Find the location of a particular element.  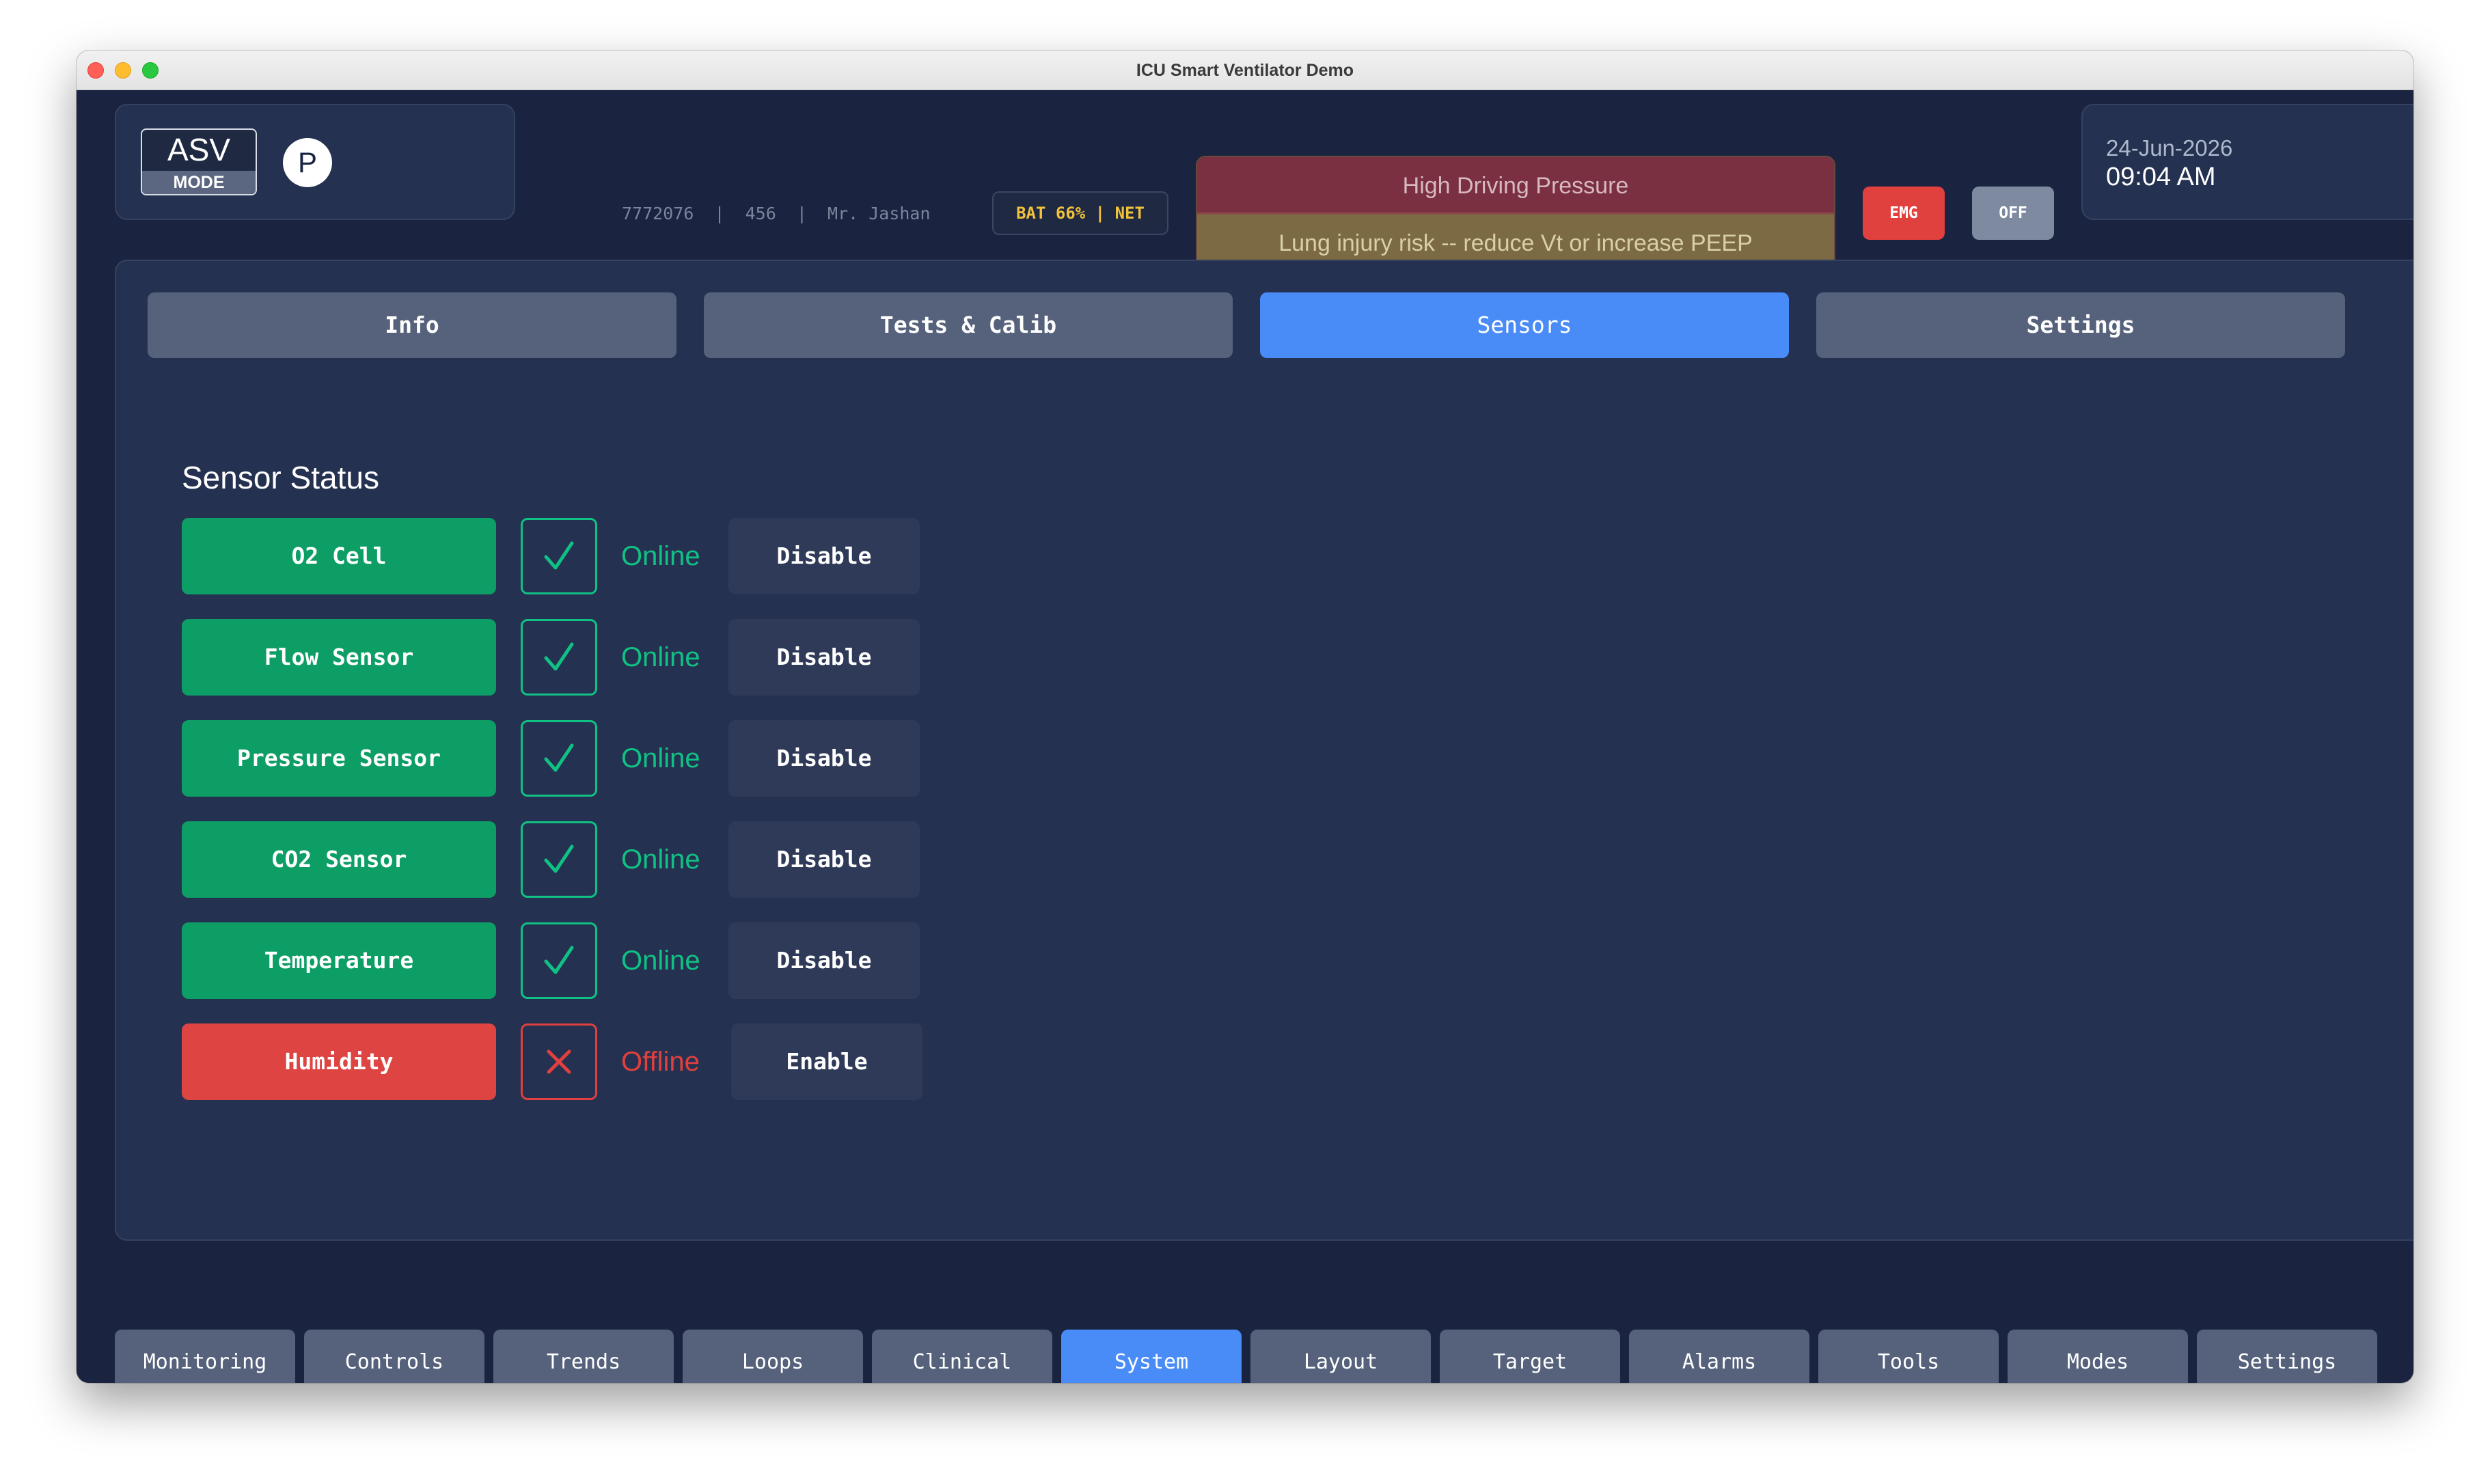

sensor-name: CO2 Sensor is located at coordinates (339, 859).